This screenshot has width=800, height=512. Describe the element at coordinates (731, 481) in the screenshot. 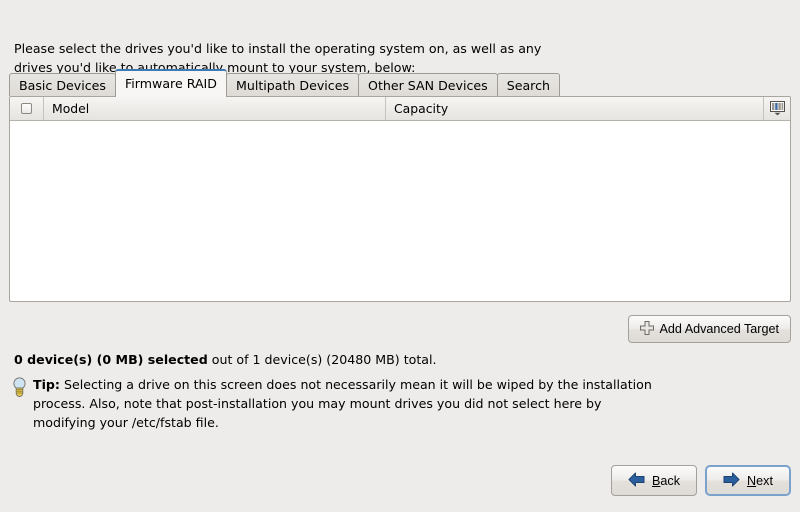

I see `arrow-right-icon` at that location.